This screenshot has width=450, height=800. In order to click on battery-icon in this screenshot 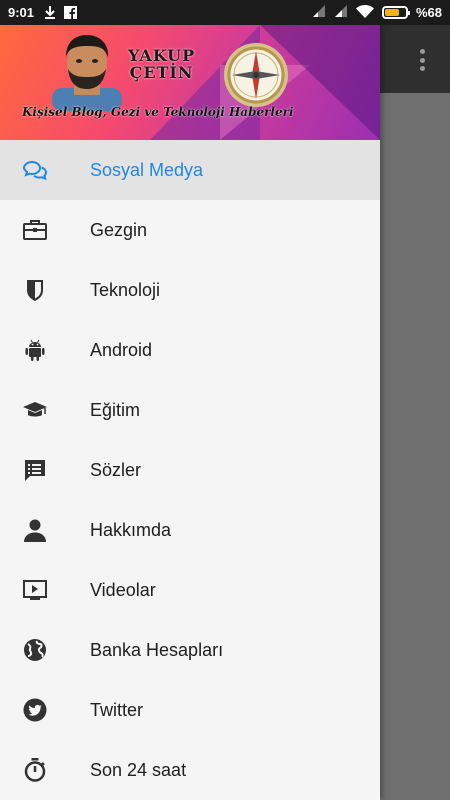, I will do `click(395, 12)`.